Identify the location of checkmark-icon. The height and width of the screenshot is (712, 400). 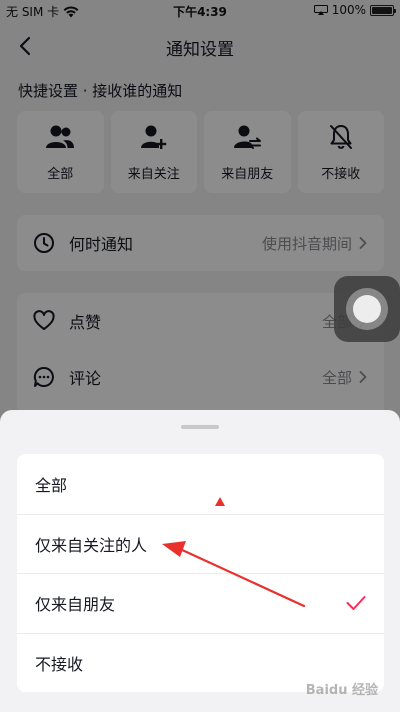
(356, 603).